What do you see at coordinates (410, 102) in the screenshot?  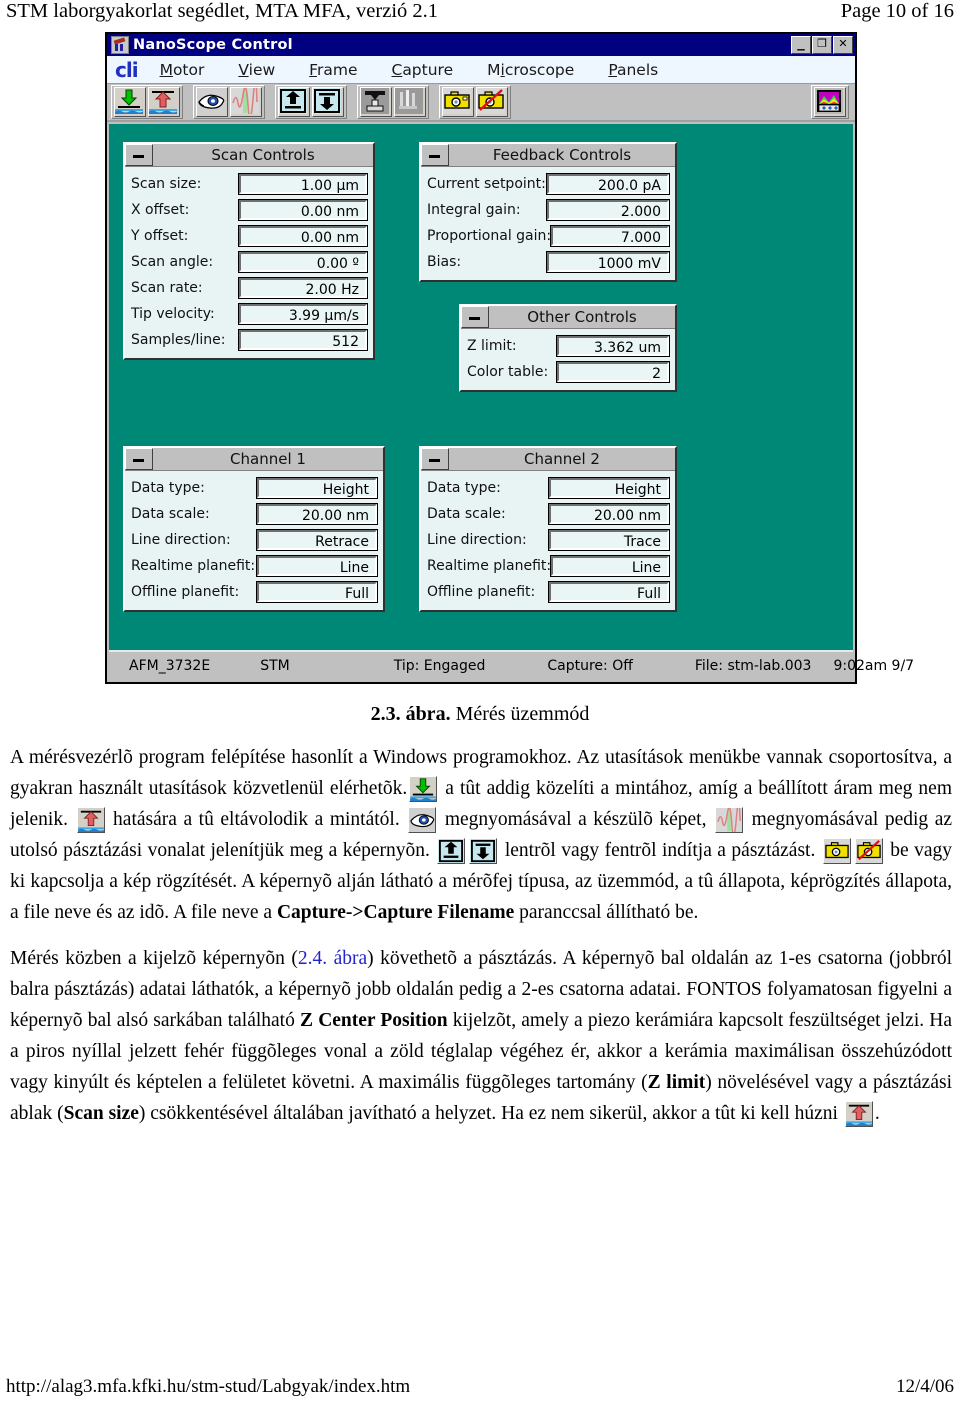 I see `tip-holder-icon` at bounding box center [410, 102].